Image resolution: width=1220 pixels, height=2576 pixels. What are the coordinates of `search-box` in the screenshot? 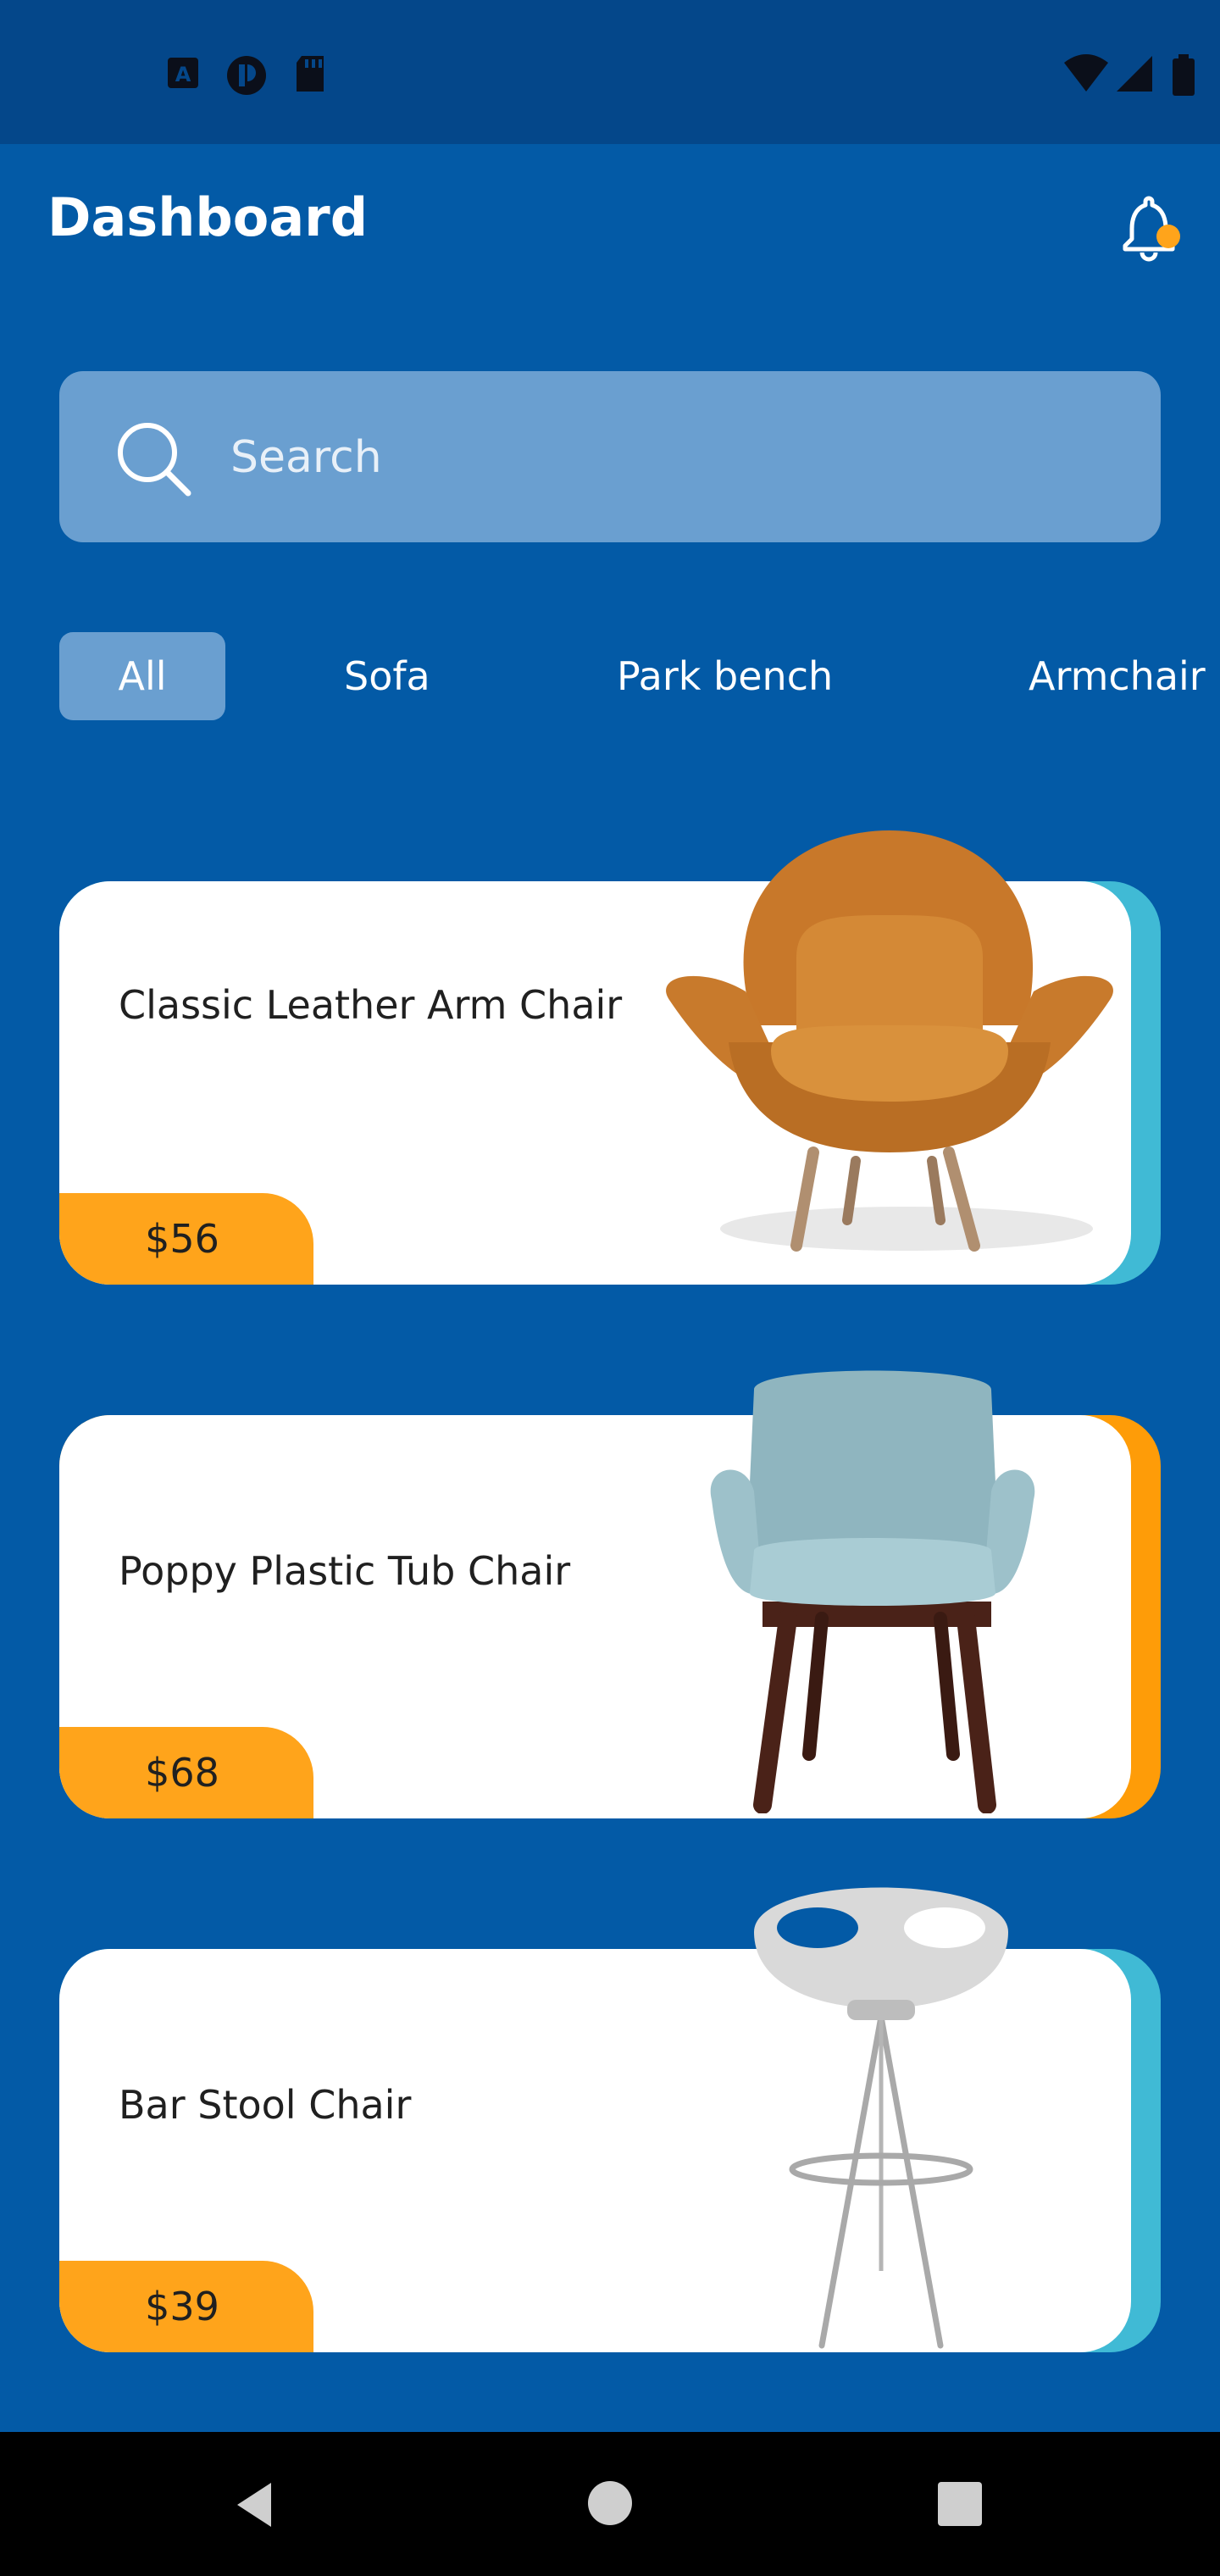 It's located at (610, 456).